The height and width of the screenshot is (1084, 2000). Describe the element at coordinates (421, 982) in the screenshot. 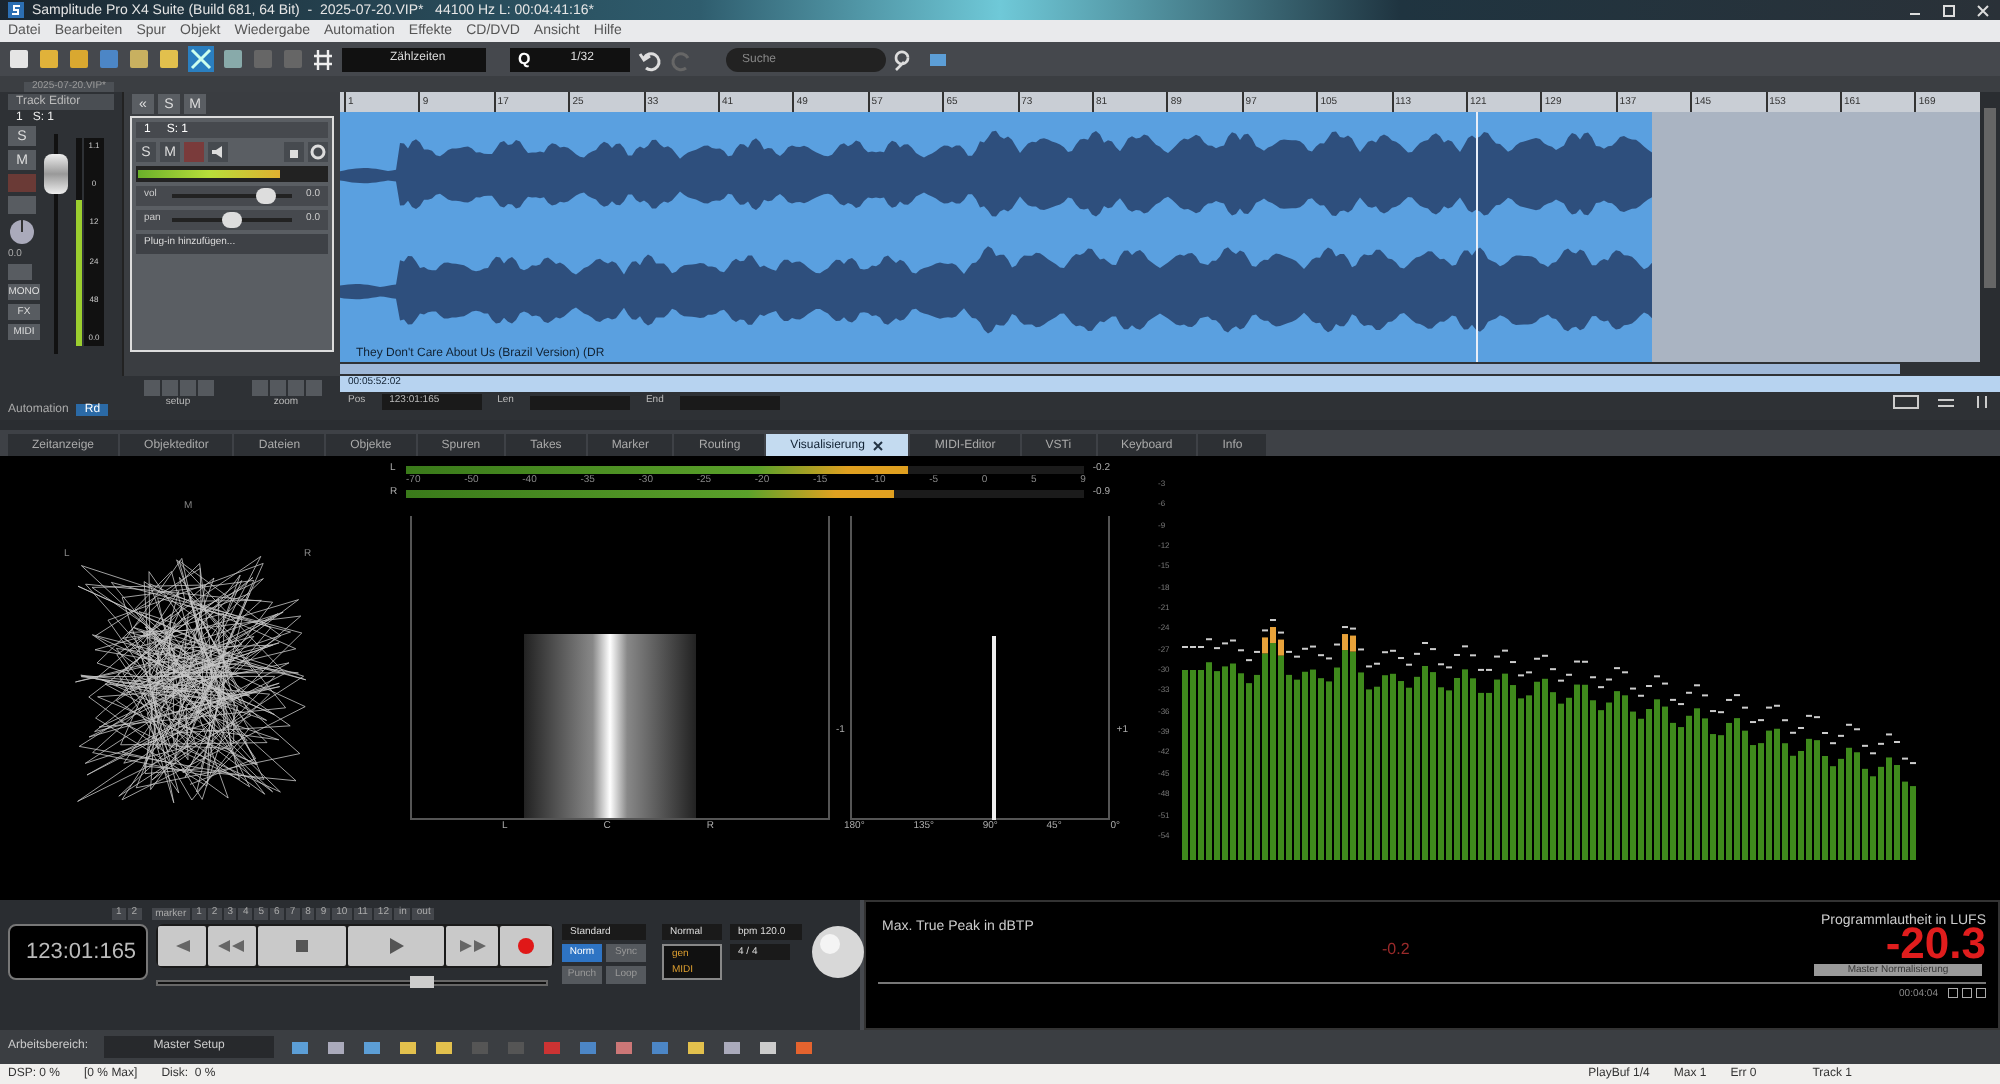

I see `scrub-thumb` at that location.